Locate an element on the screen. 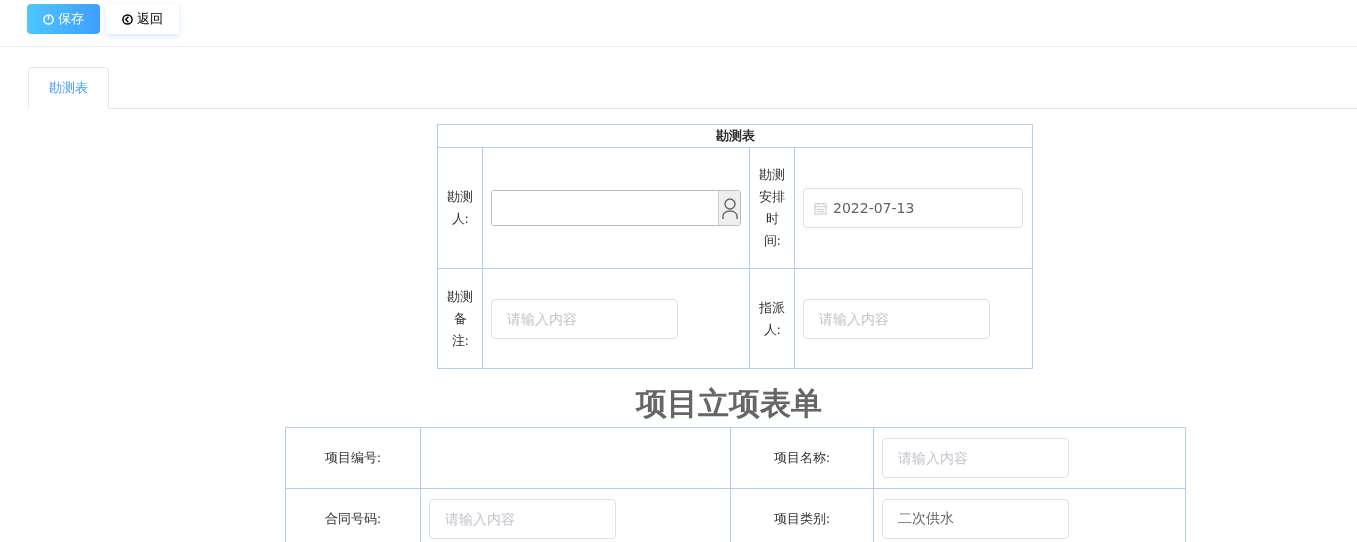 This screenshot has width=1357, height=542. field-label: 勘测安排时间: is located at coordinates (772, 208).